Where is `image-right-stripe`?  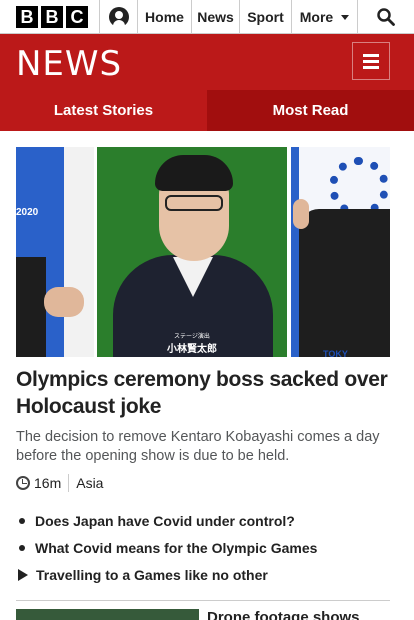 image-right-stripe is located at coordinates (295, 252).